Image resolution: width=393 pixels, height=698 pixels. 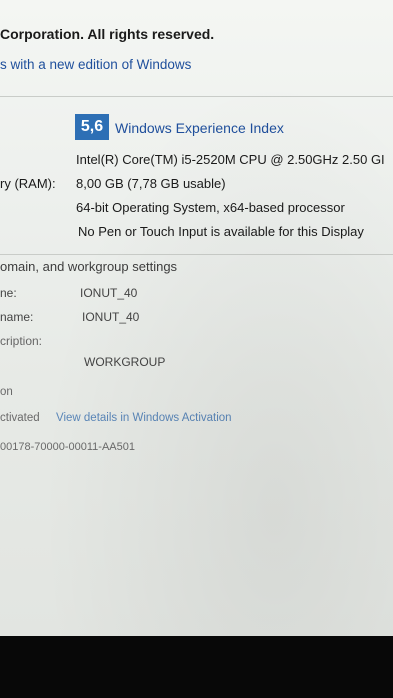 I want to click on ram-label: ry (RAM):, so click(x=28, y=183).